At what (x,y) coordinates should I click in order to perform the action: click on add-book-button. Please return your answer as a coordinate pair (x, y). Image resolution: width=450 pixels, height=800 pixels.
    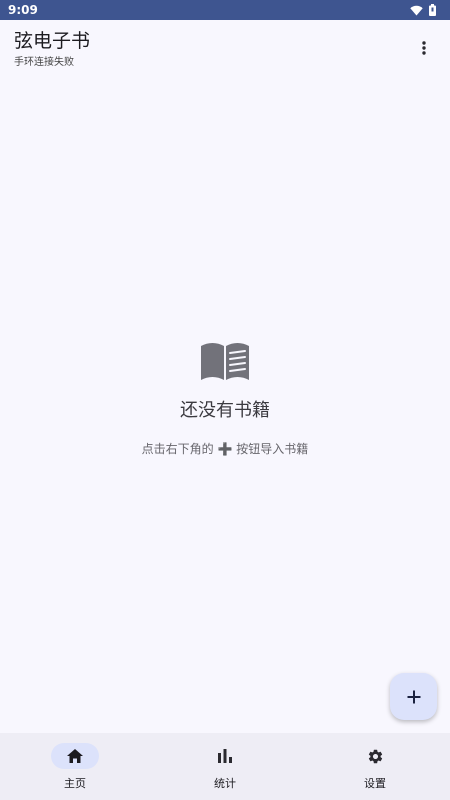
    Looking at the image, I should click on (413, 696).